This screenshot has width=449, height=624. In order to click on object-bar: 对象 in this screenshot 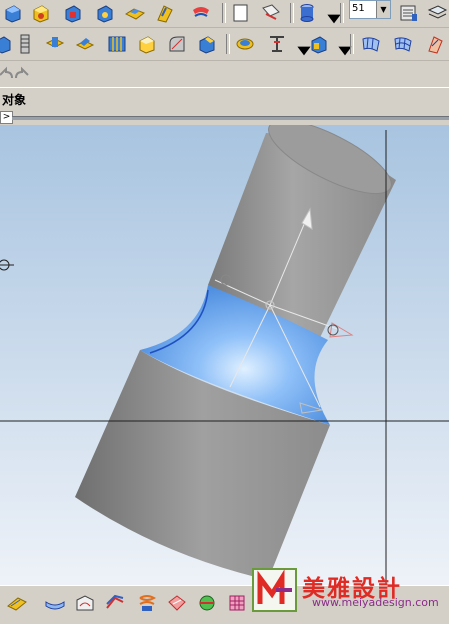, I will do `click(224, 99)`.